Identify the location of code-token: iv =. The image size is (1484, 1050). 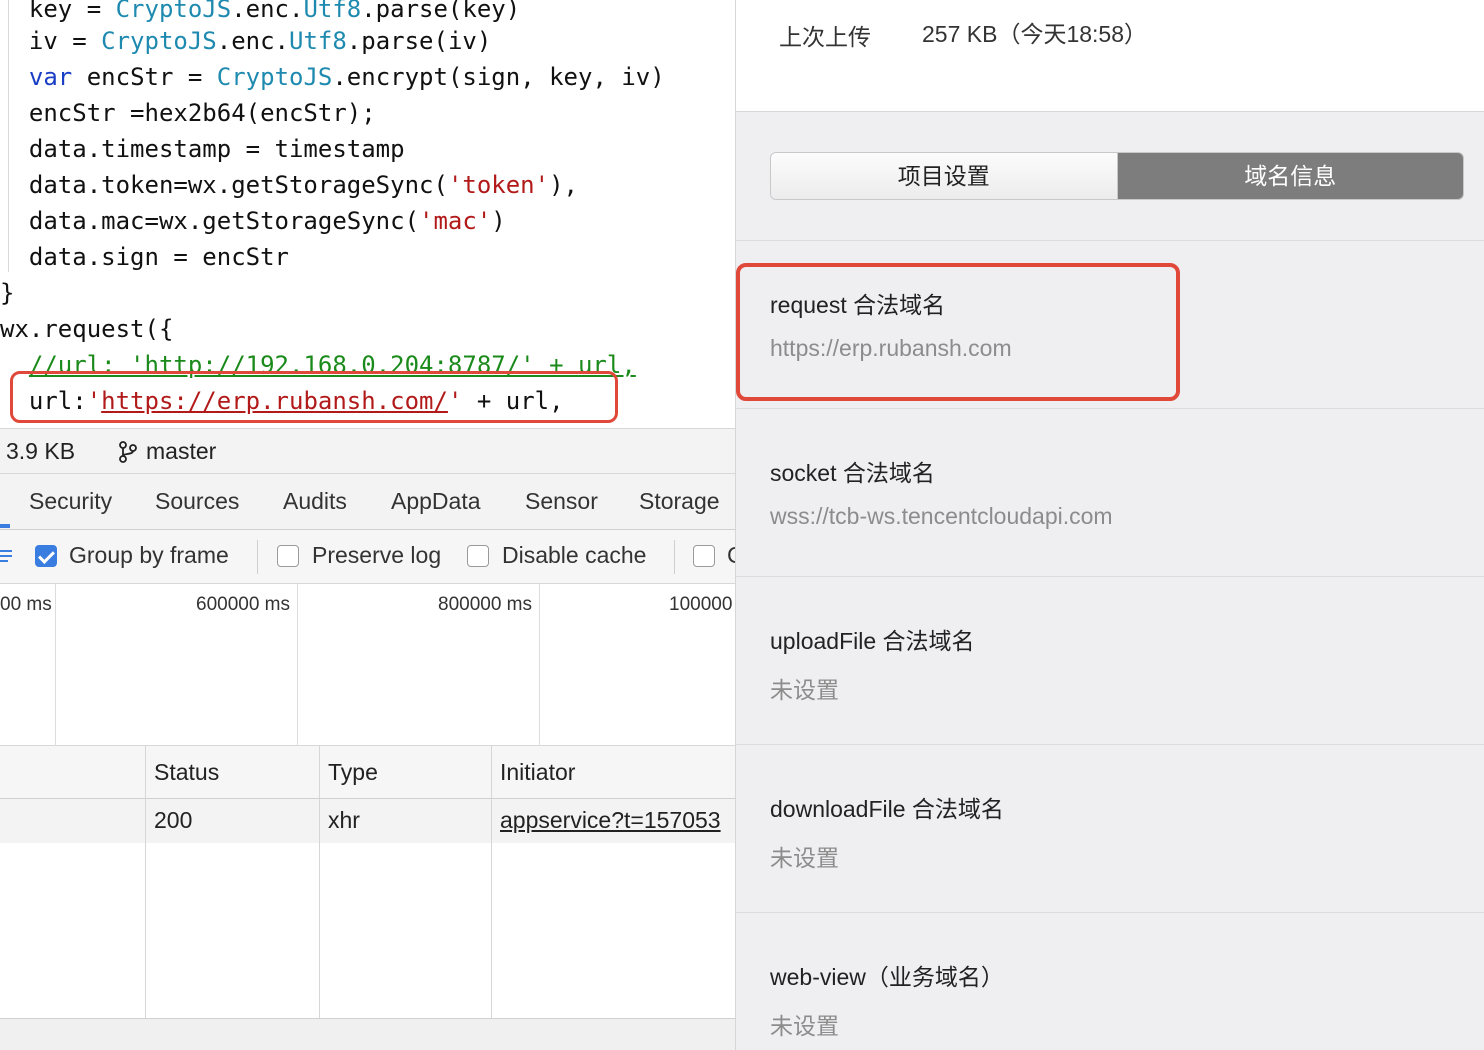
(51, 41).